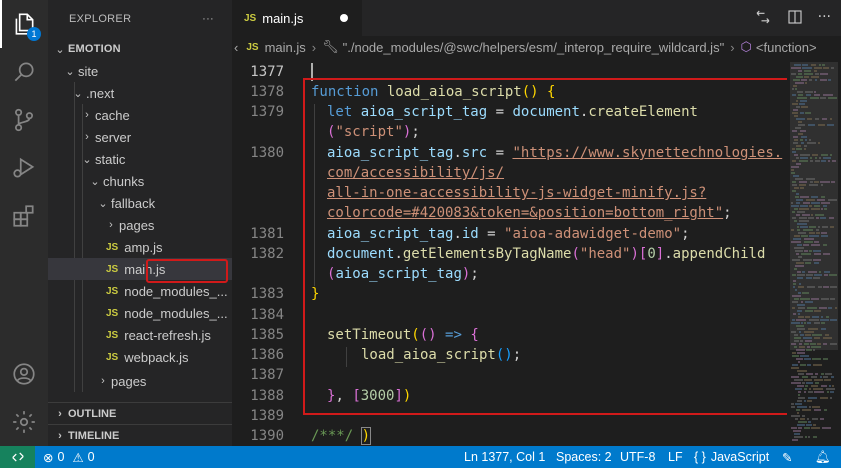  I want to click on encoding-setting: UTF-8, so click(637, 457).